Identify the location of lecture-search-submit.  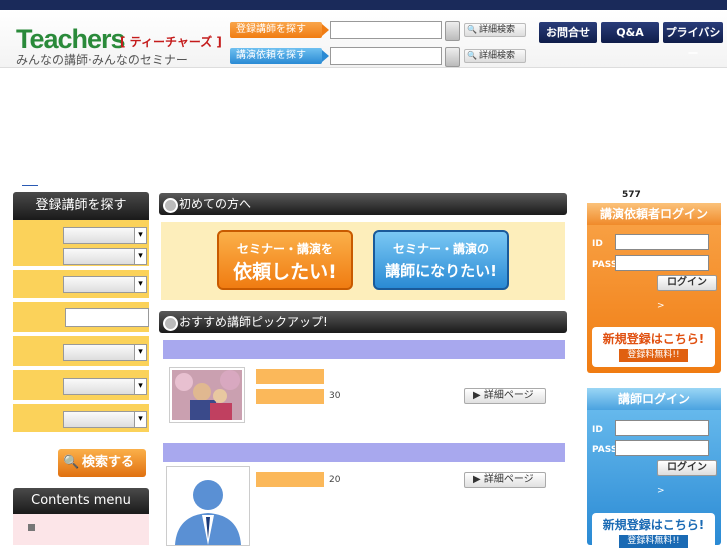
(452, 57).